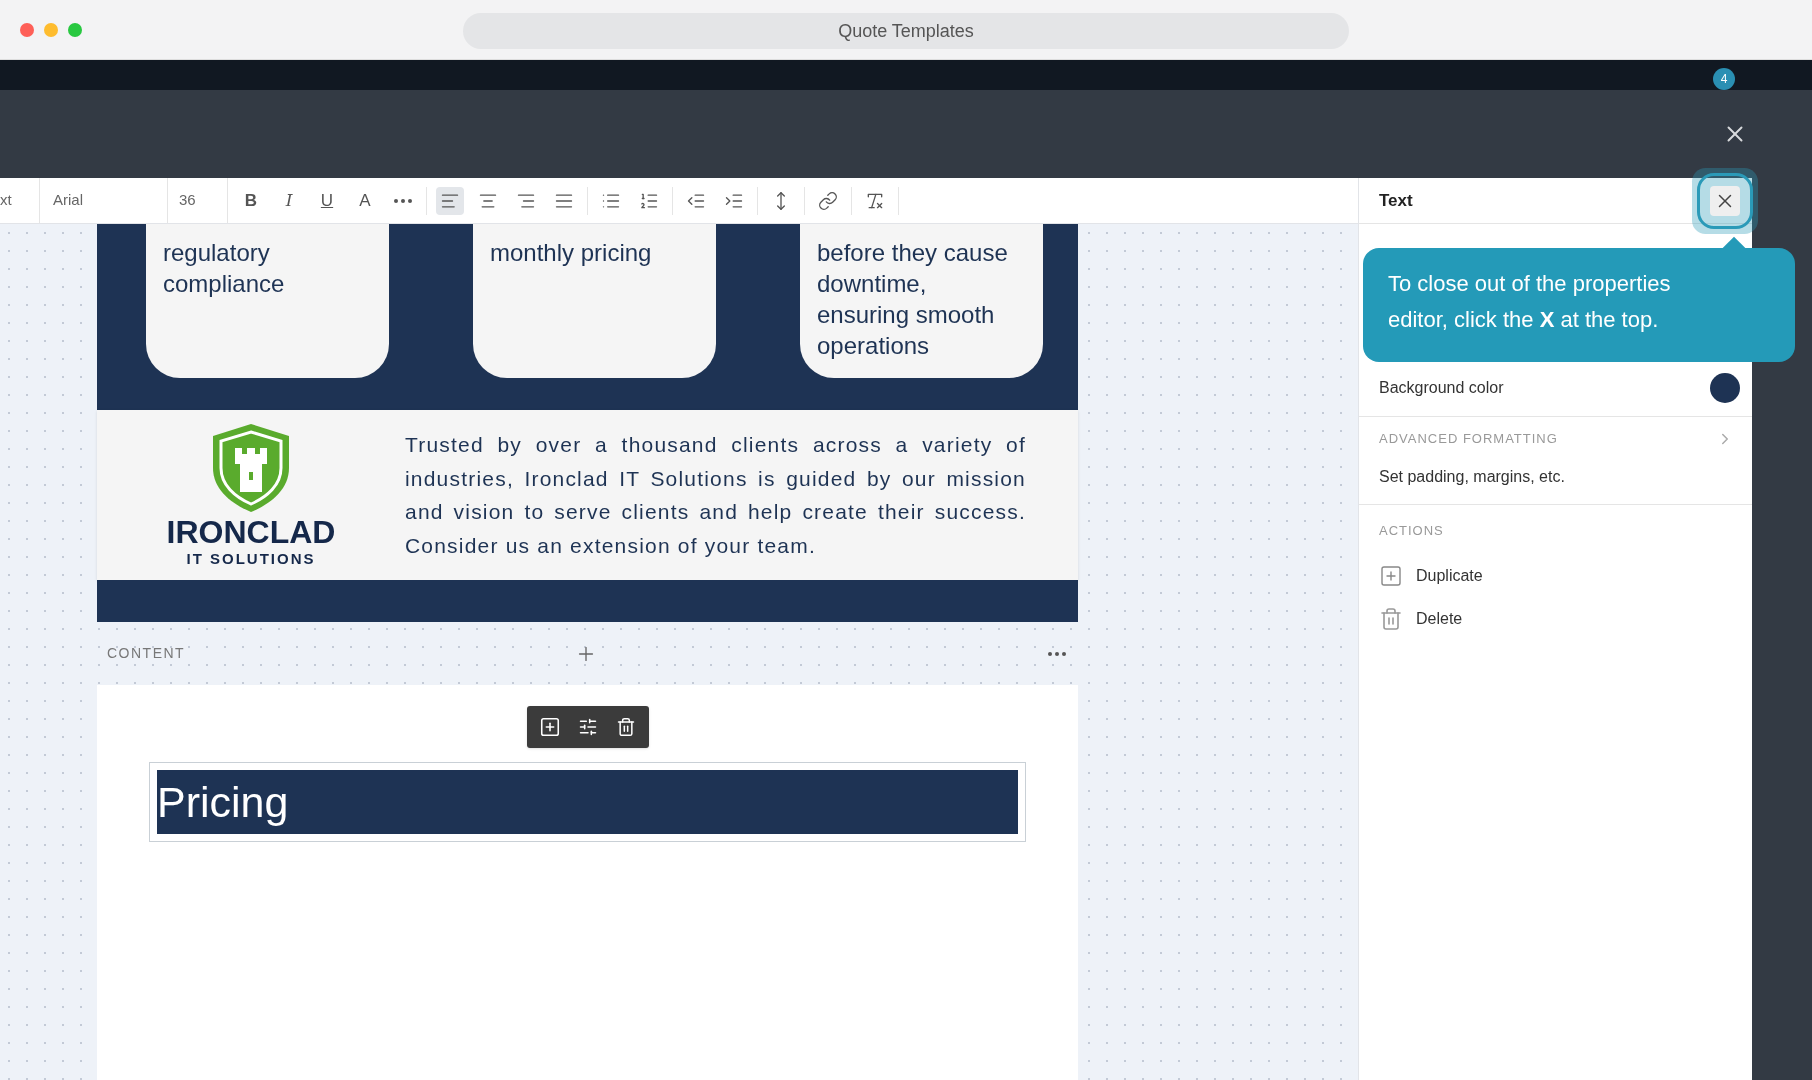 The width and height of the screenshot is (1812, 1080). I want to click on duplicate-block-button, so click(550, 727).